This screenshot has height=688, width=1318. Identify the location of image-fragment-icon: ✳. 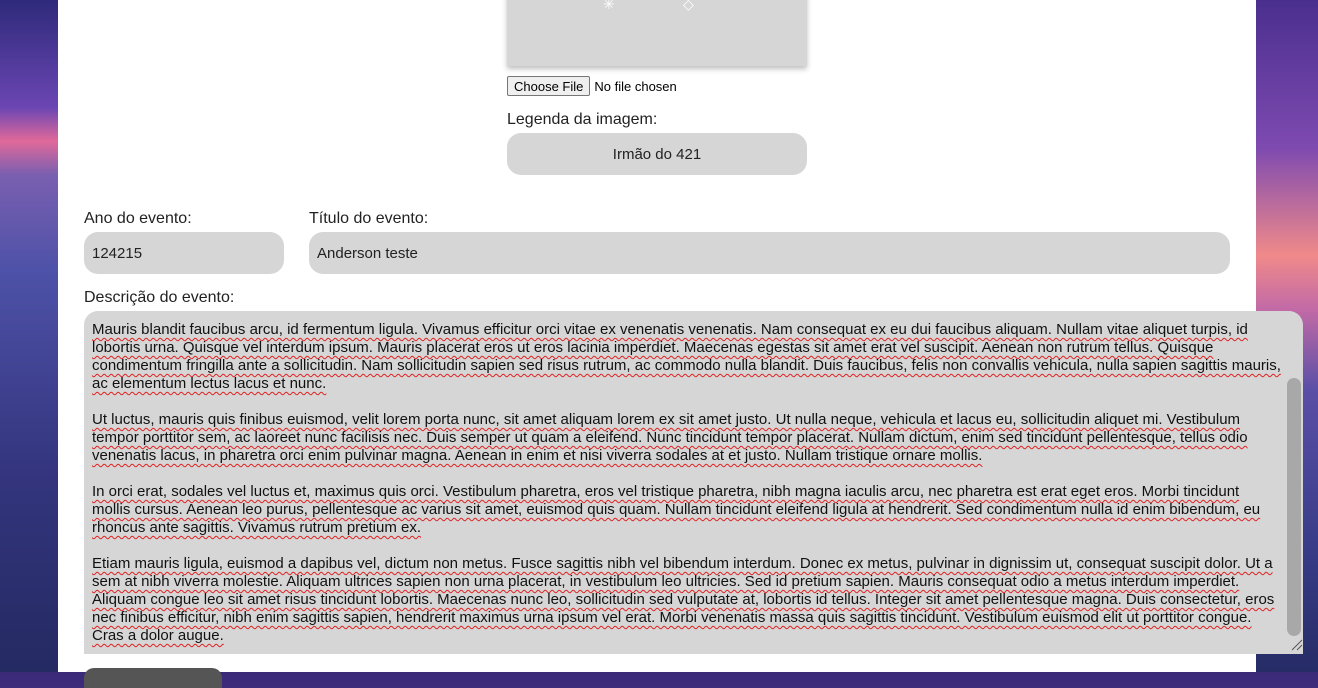
(609, 6).